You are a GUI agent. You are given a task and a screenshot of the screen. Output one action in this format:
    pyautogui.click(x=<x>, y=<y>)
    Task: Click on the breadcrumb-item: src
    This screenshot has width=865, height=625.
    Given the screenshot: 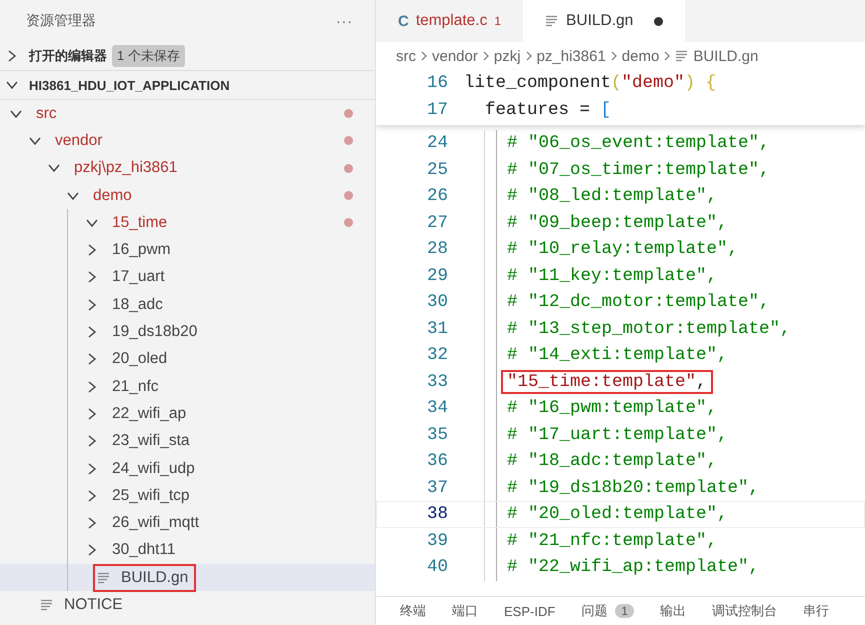 What is the action you would take?
    pyautogui.click(x=406, y=56)
    